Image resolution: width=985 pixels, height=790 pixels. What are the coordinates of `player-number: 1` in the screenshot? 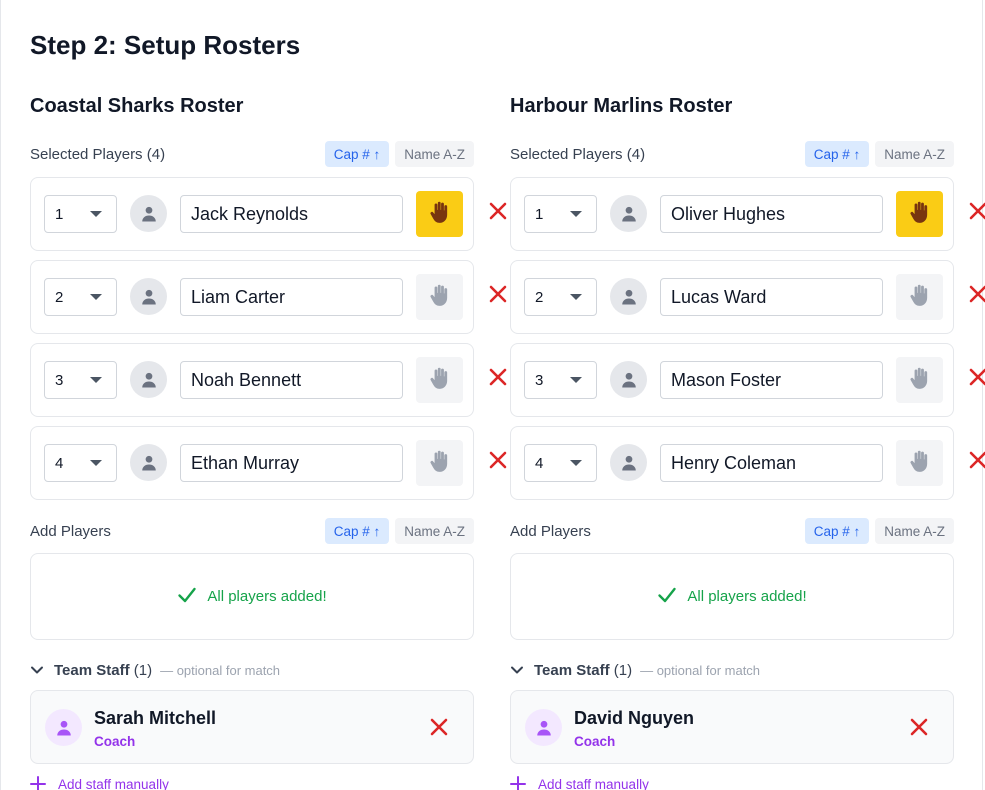 It's located at (59, 214).